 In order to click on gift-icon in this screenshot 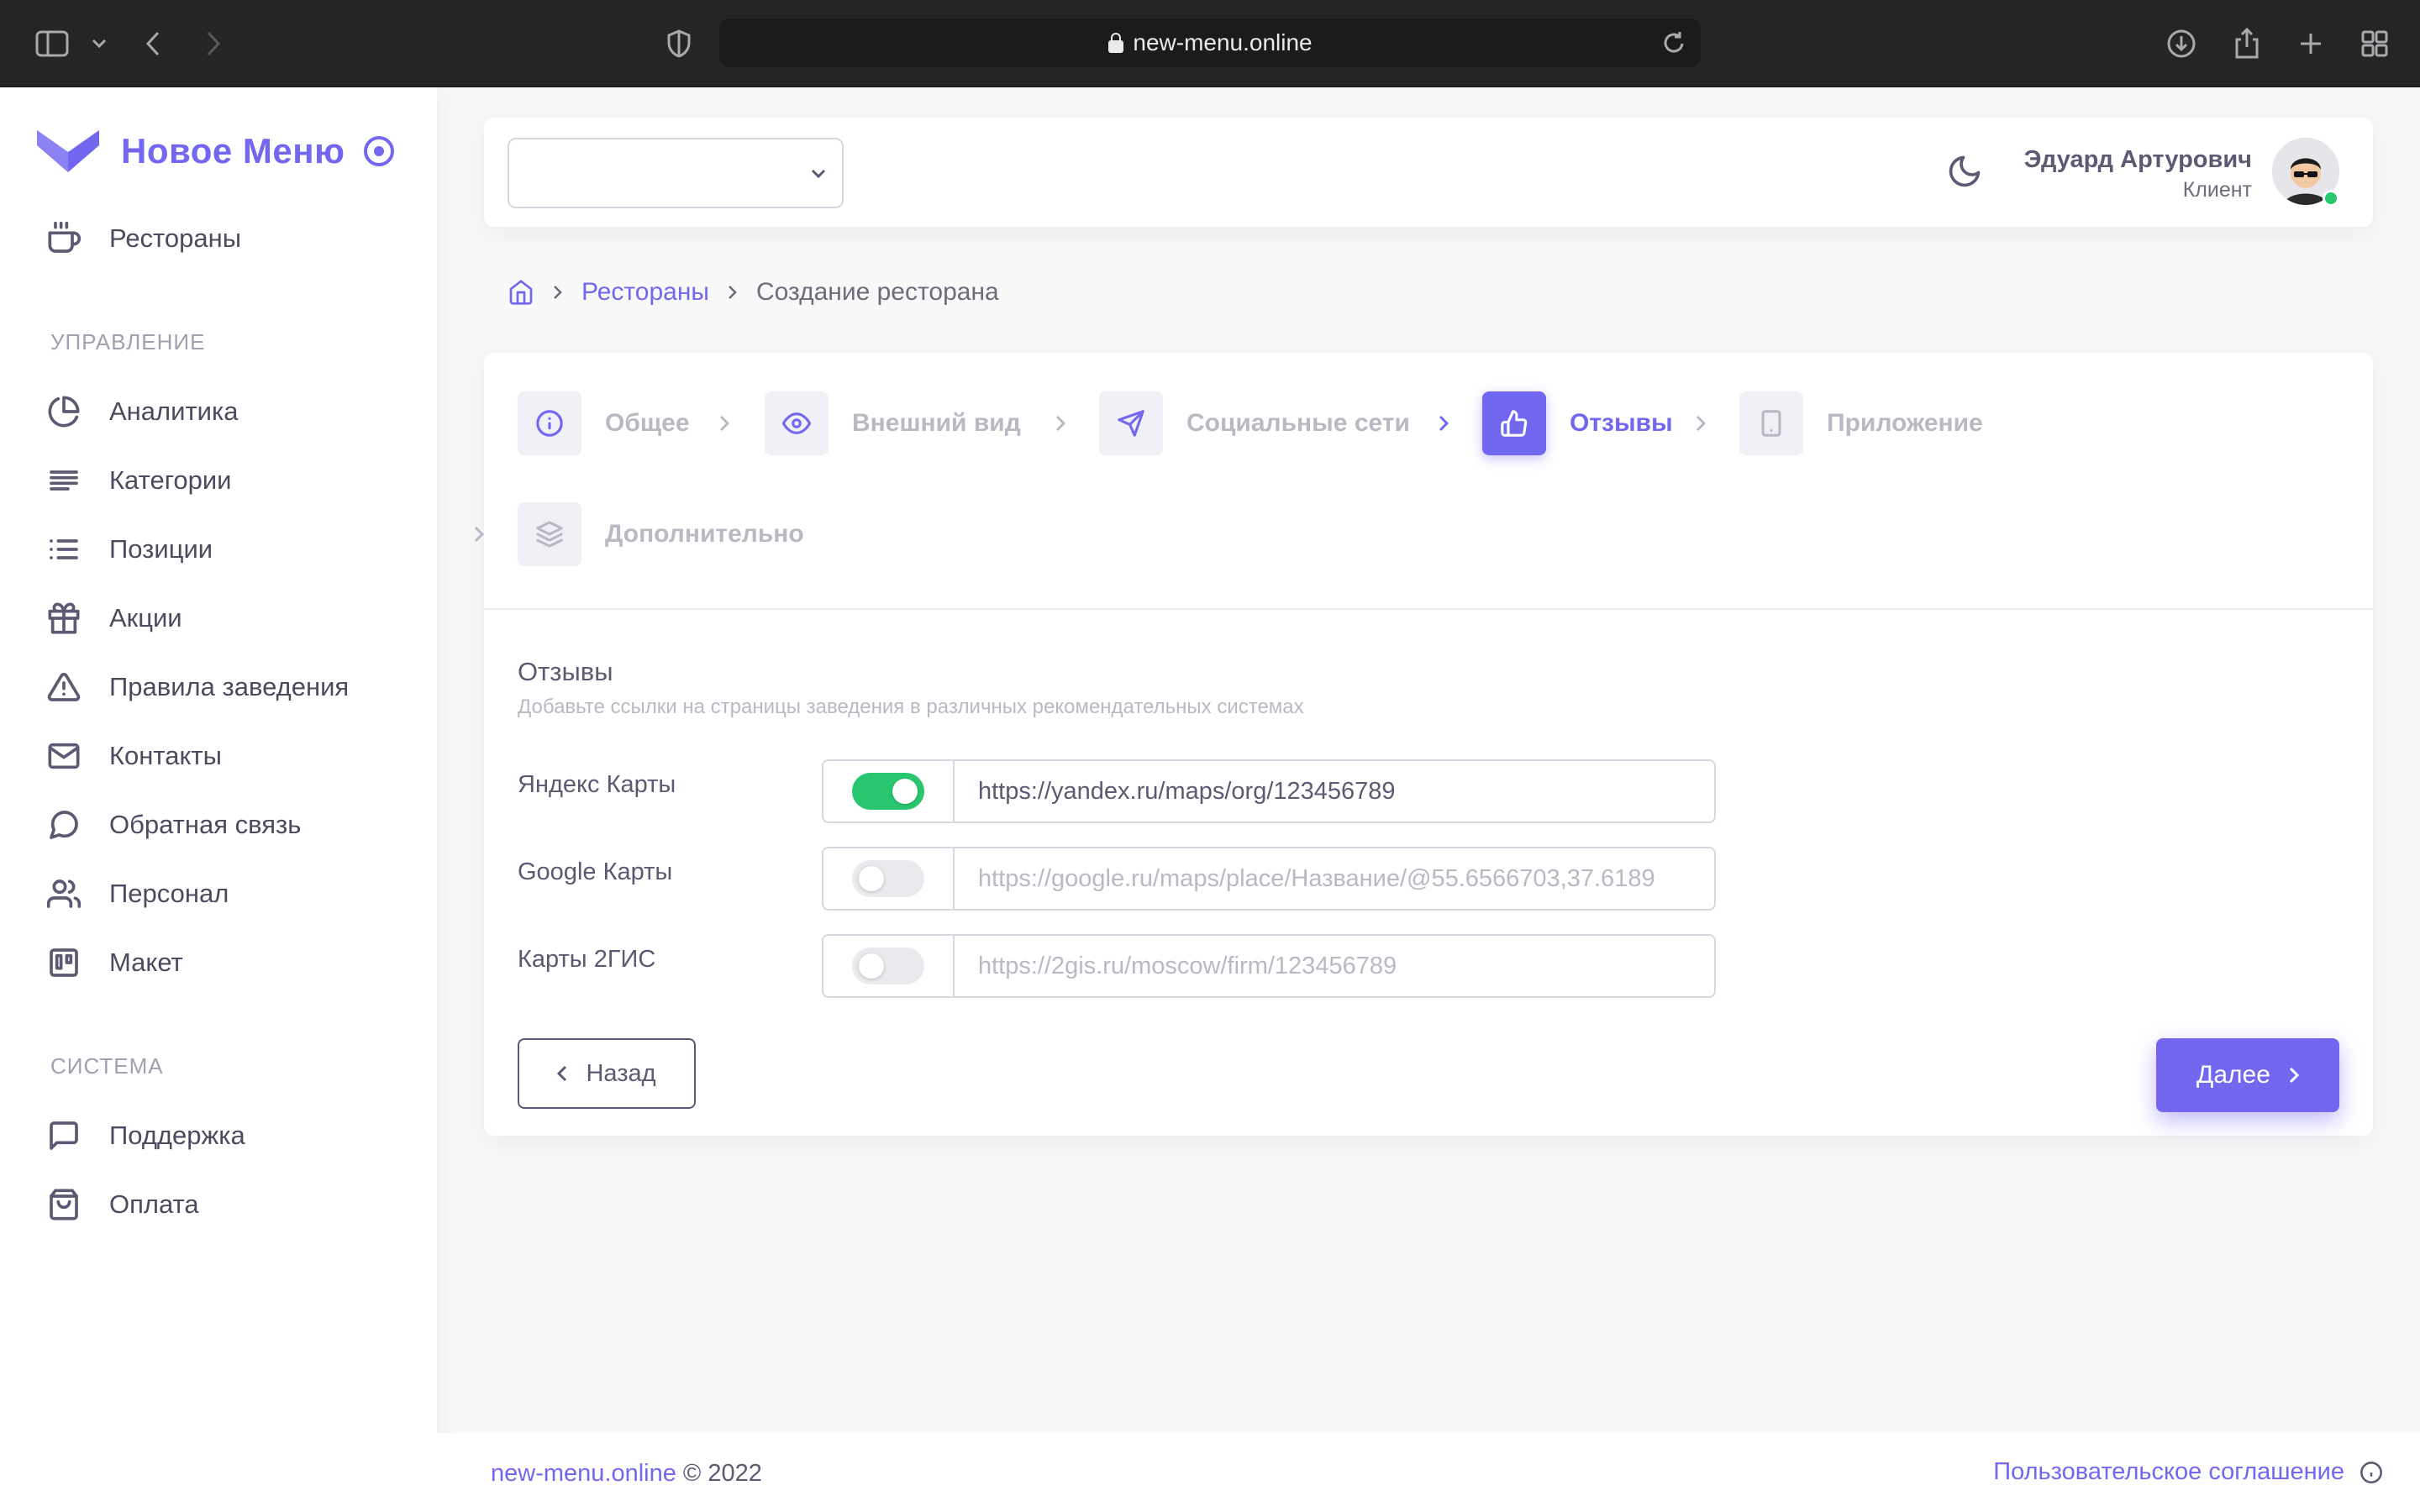, I will do `click(64, 618)`.